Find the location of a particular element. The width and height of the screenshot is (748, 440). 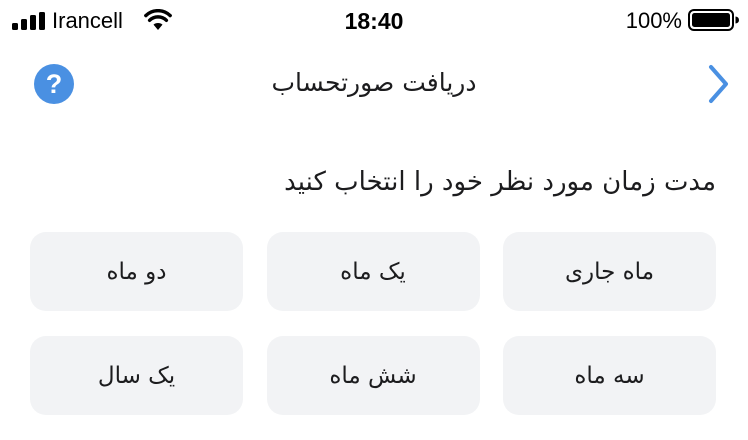

status-bar: Irancell 18:40 100% is located at coordinates (374, 21).